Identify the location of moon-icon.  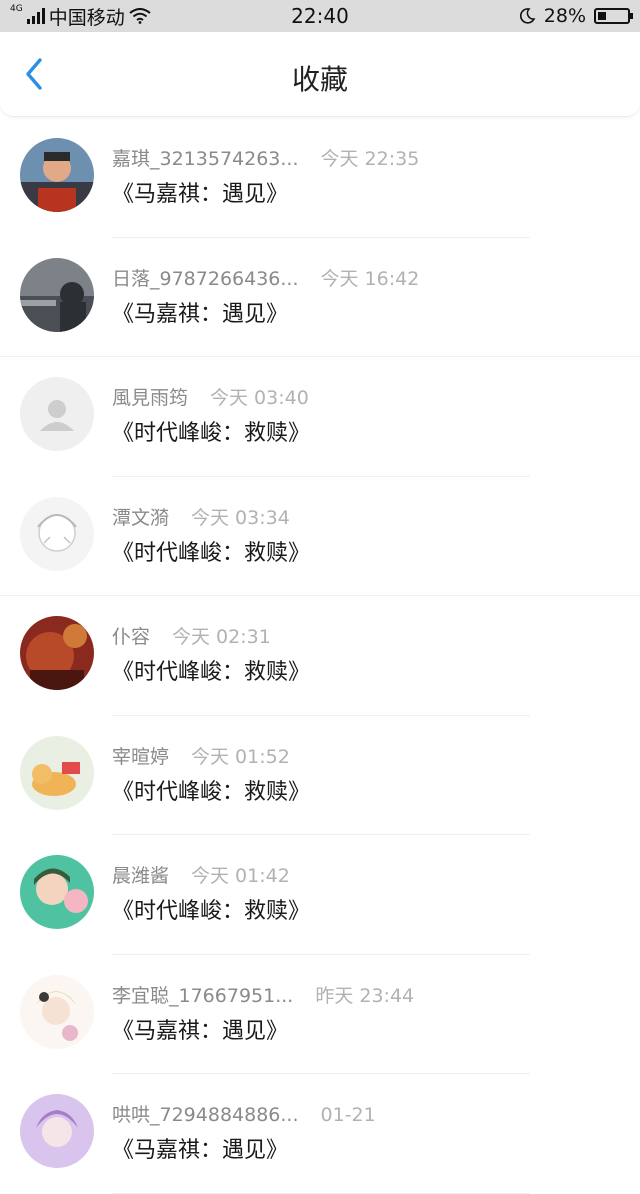
(527, 16).